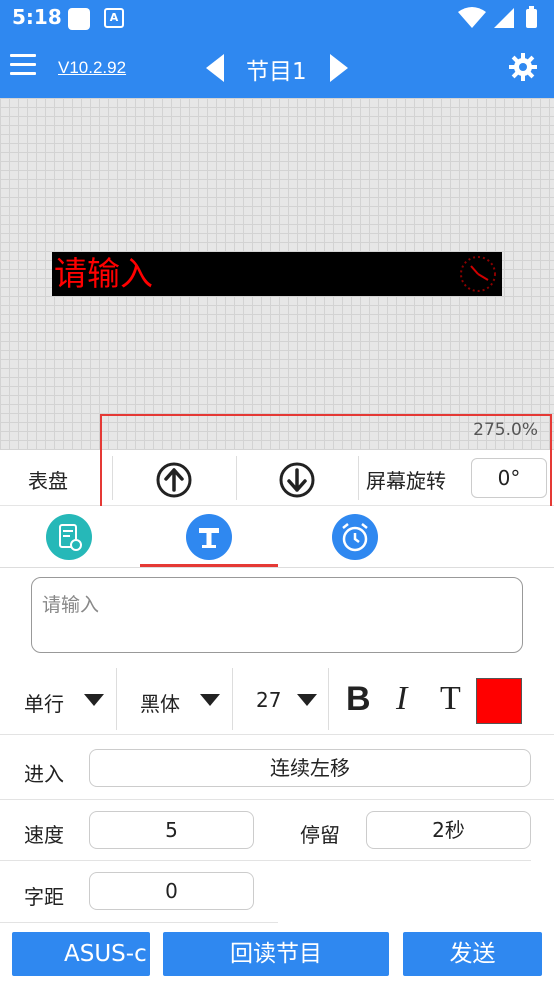 Image resolution: width=554 pixels, height=984 pixels. Describe the element at coordinates (297, 480) in the screenshot. I see `arrow-down-circle-icon` at that location.